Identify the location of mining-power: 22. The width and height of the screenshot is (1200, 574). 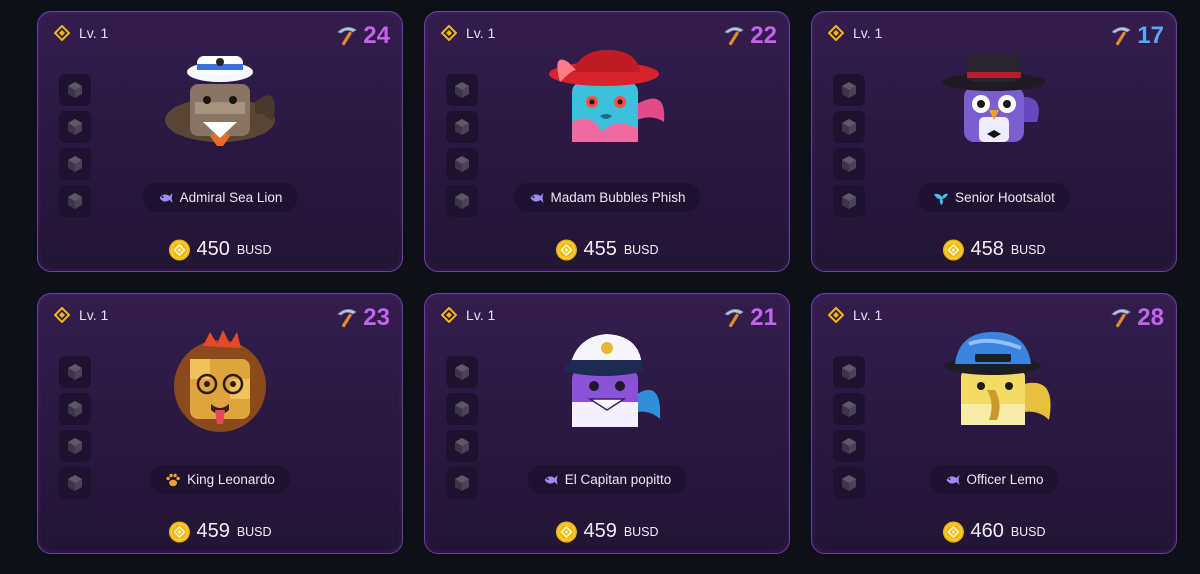
(749, 36).